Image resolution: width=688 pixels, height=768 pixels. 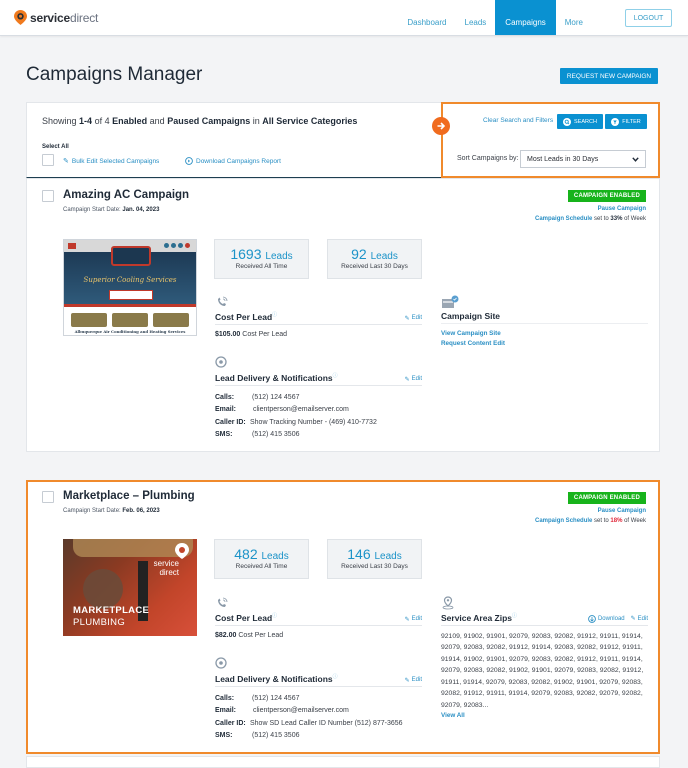 I want to click on campaign-start-date: Campaign Start Date: Feb. 06, 2023, so click(x=111, y=511).